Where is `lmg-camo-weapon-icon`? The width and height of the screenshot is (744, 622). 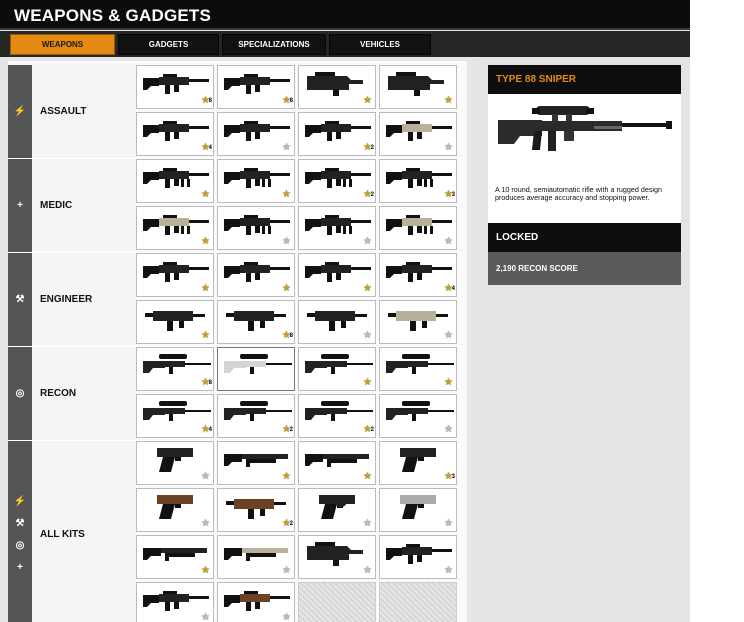 lmg-camo-weapon-icon is located at coordinates (176, 225).